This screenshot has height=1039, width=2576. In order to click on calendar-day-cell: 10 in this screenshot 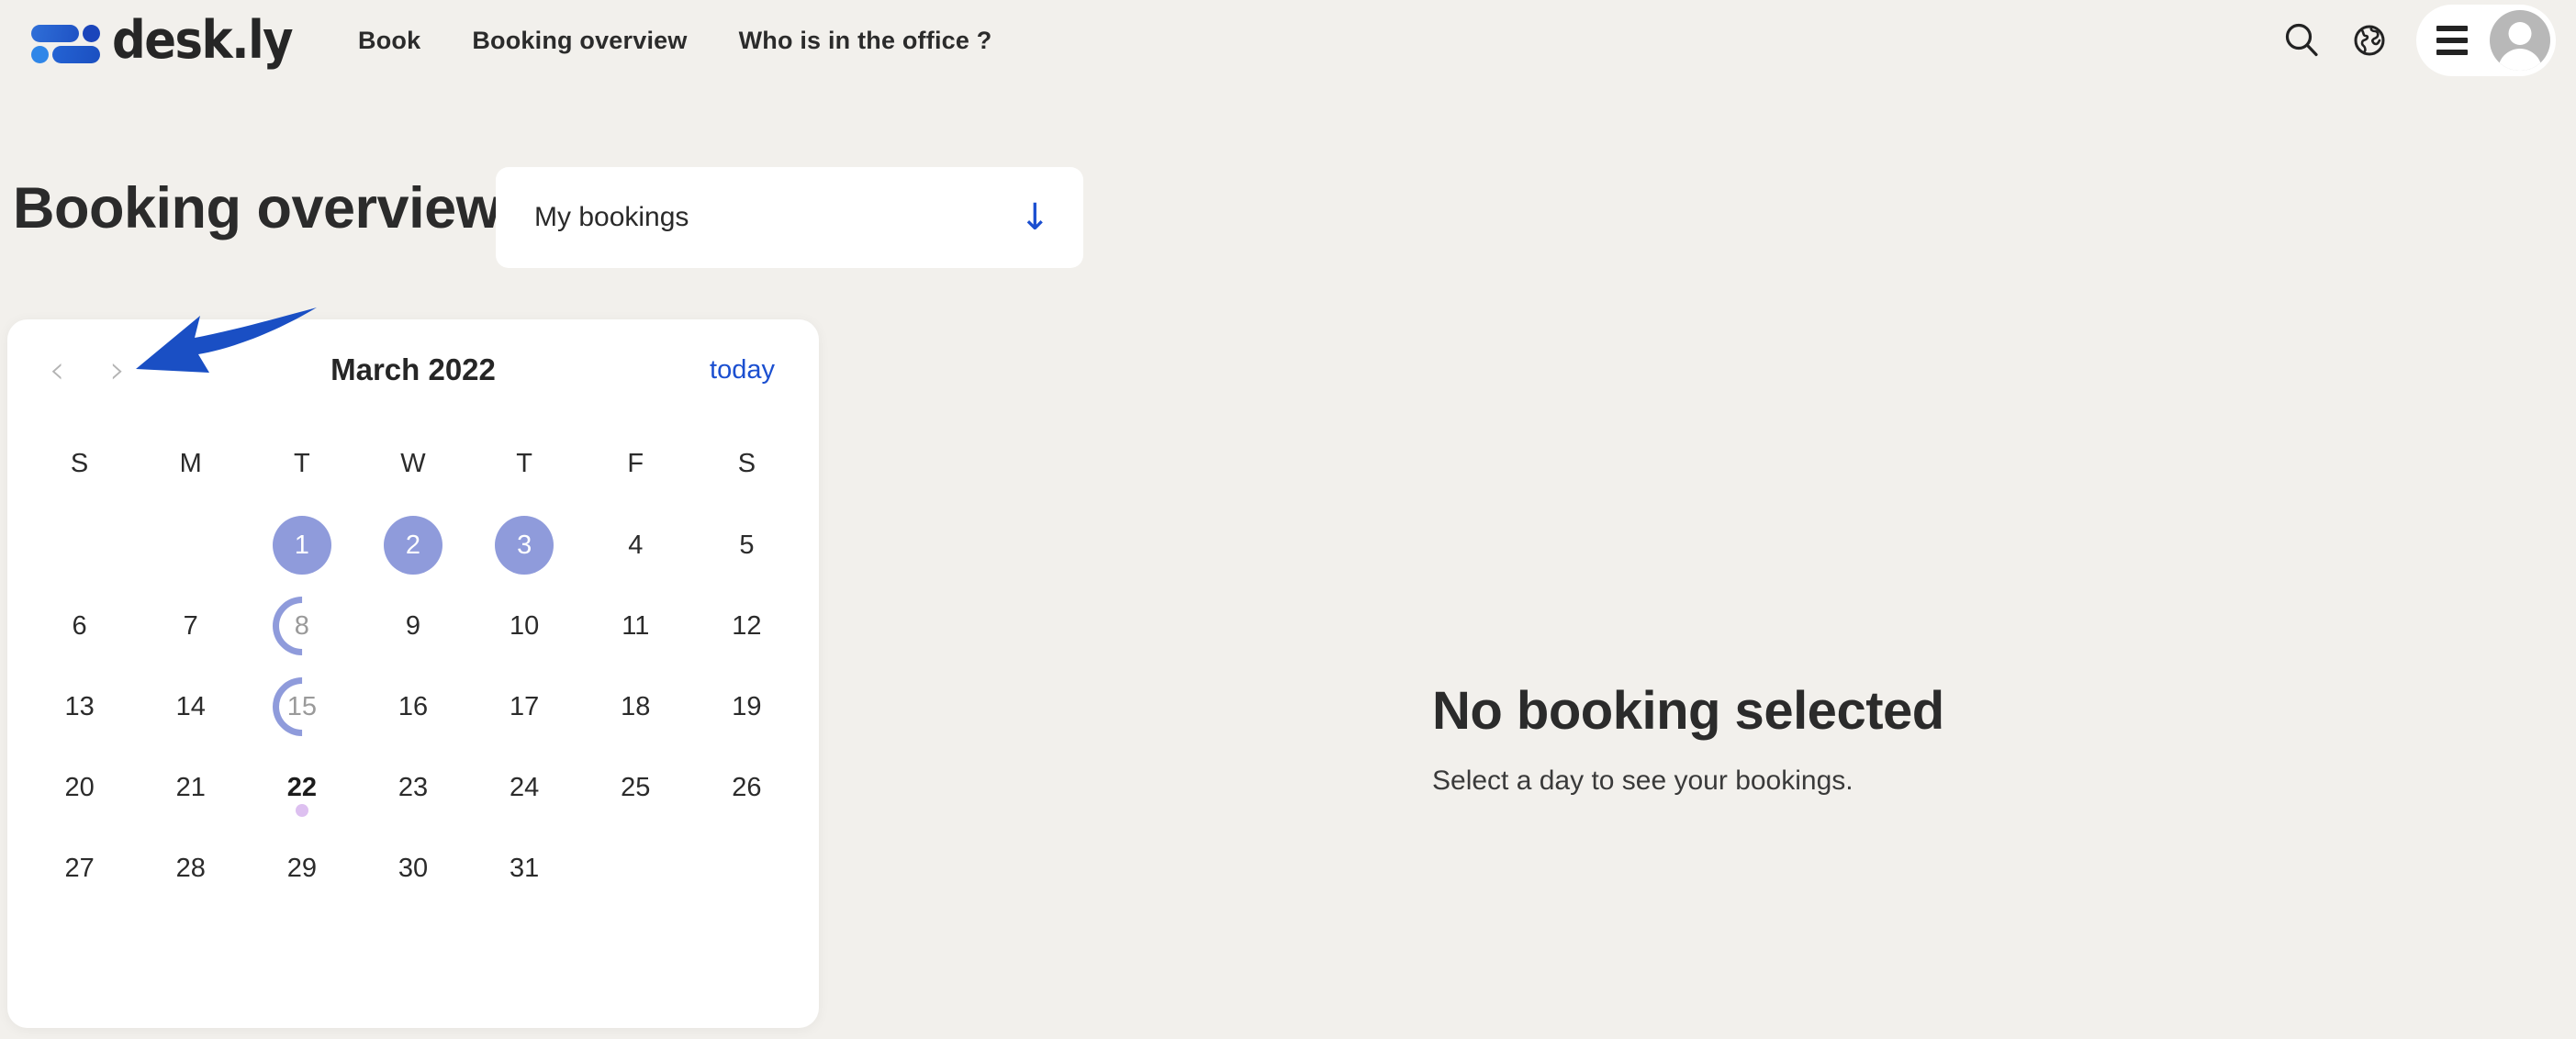, I will do `click(524, 626)`.